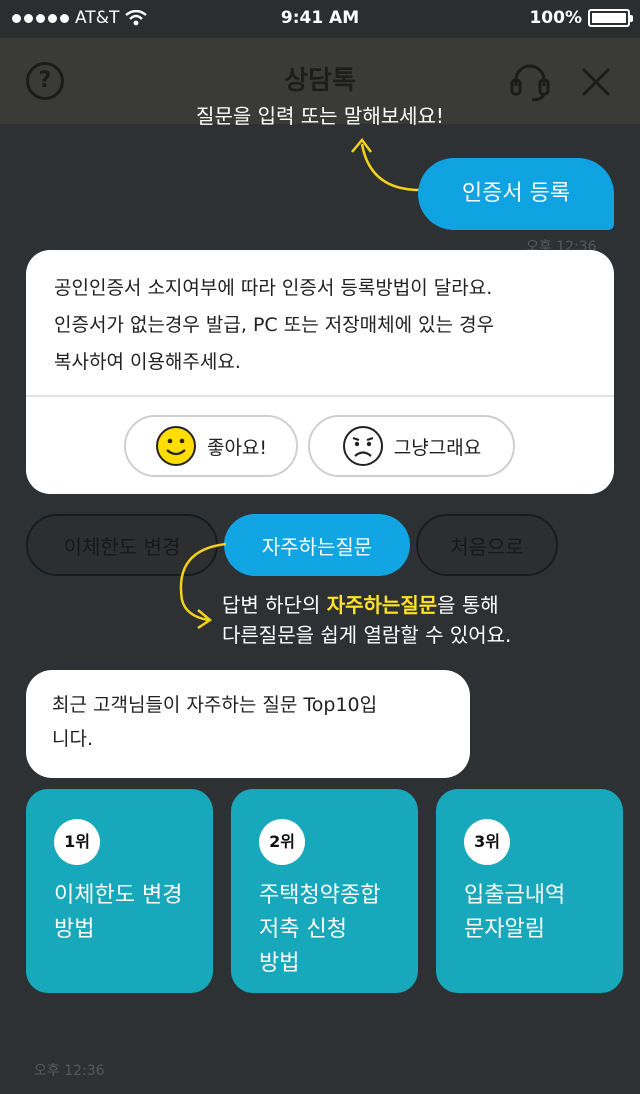 This screenshot has width=640, height=1094. I want to click on top-question-tile-3: 3위 입출금내역 문자알림, so click(529, 891).